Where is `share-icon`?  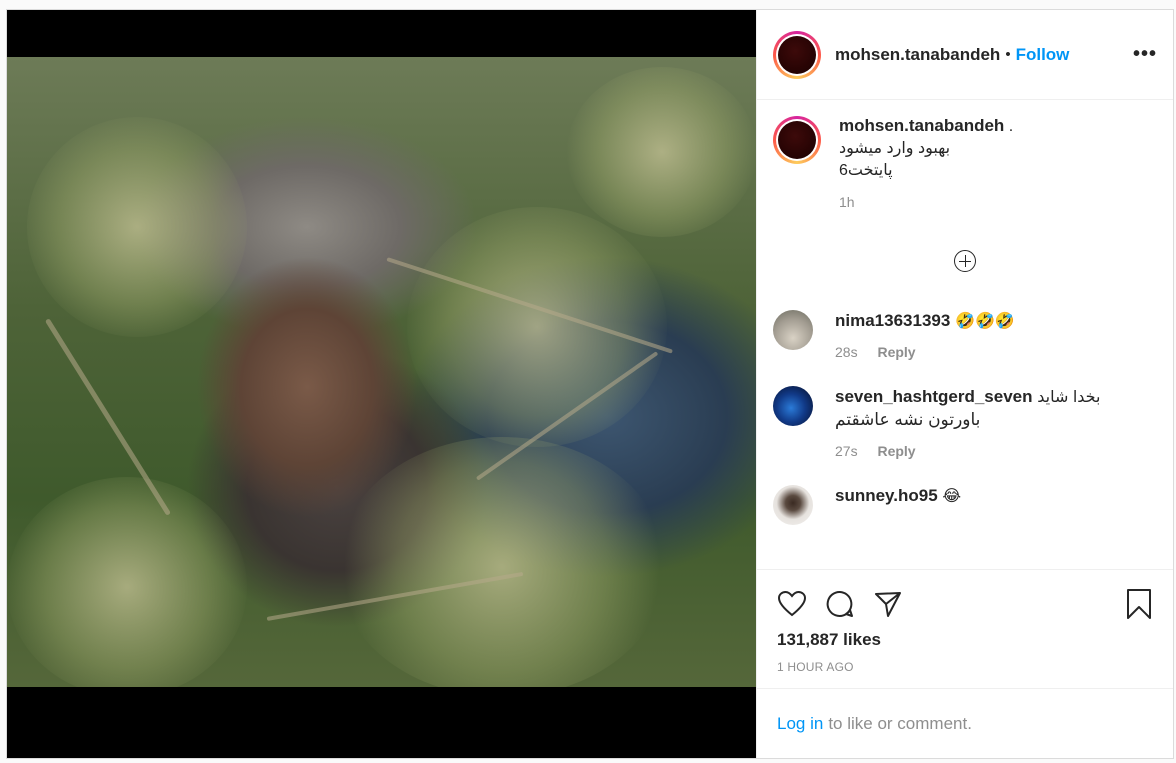
share-icon is located at coordinates (888, 604).